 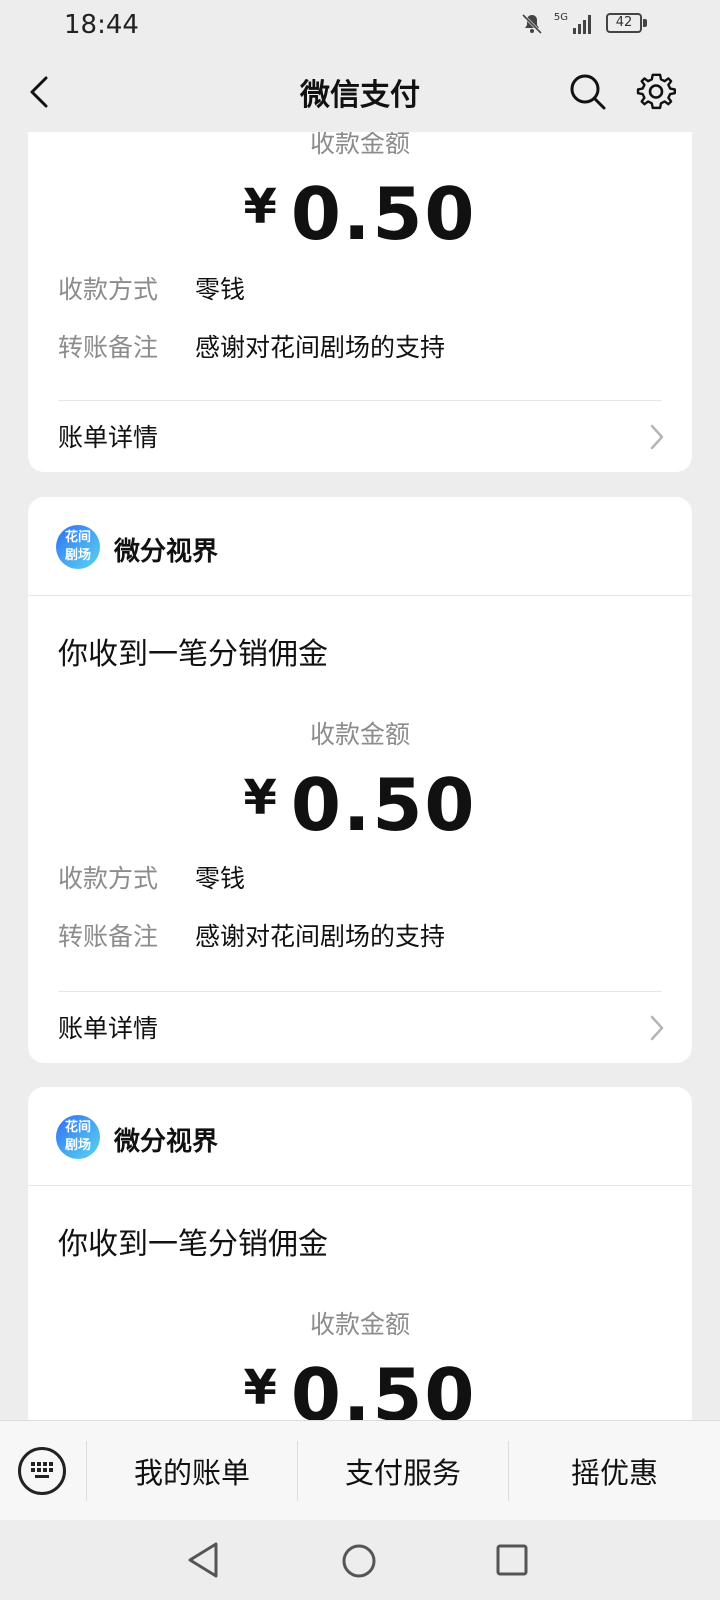 I want to click on search-icon, so click(x=588, y=92).